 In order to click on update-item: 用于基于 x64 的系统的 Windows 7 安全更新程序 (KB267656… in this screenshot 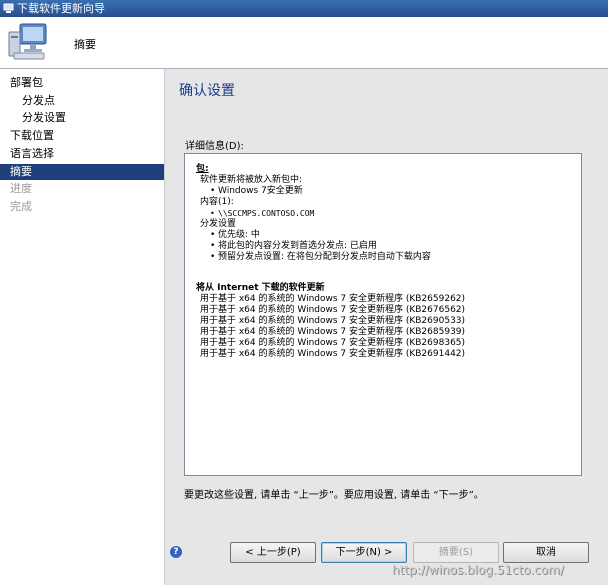, I will do `click(333, 310)`.